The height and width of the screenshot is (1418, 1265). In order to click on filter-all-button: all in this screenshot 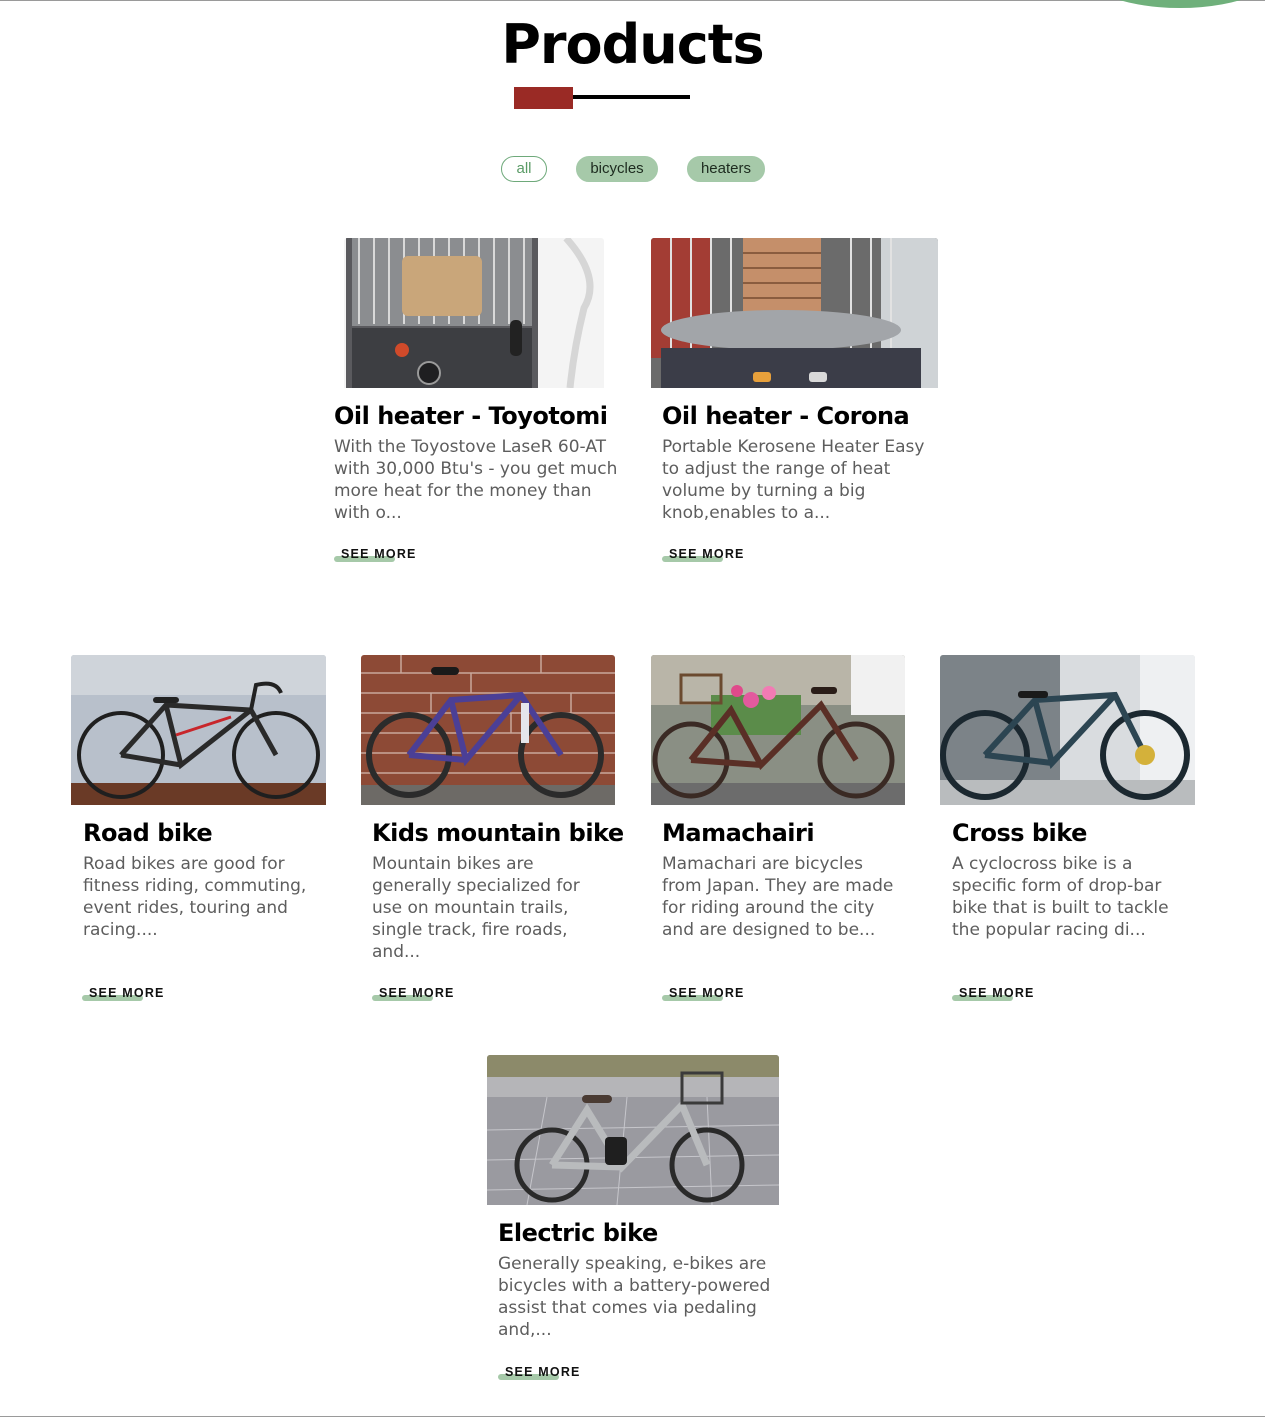, I will do `click(524, 169)`.